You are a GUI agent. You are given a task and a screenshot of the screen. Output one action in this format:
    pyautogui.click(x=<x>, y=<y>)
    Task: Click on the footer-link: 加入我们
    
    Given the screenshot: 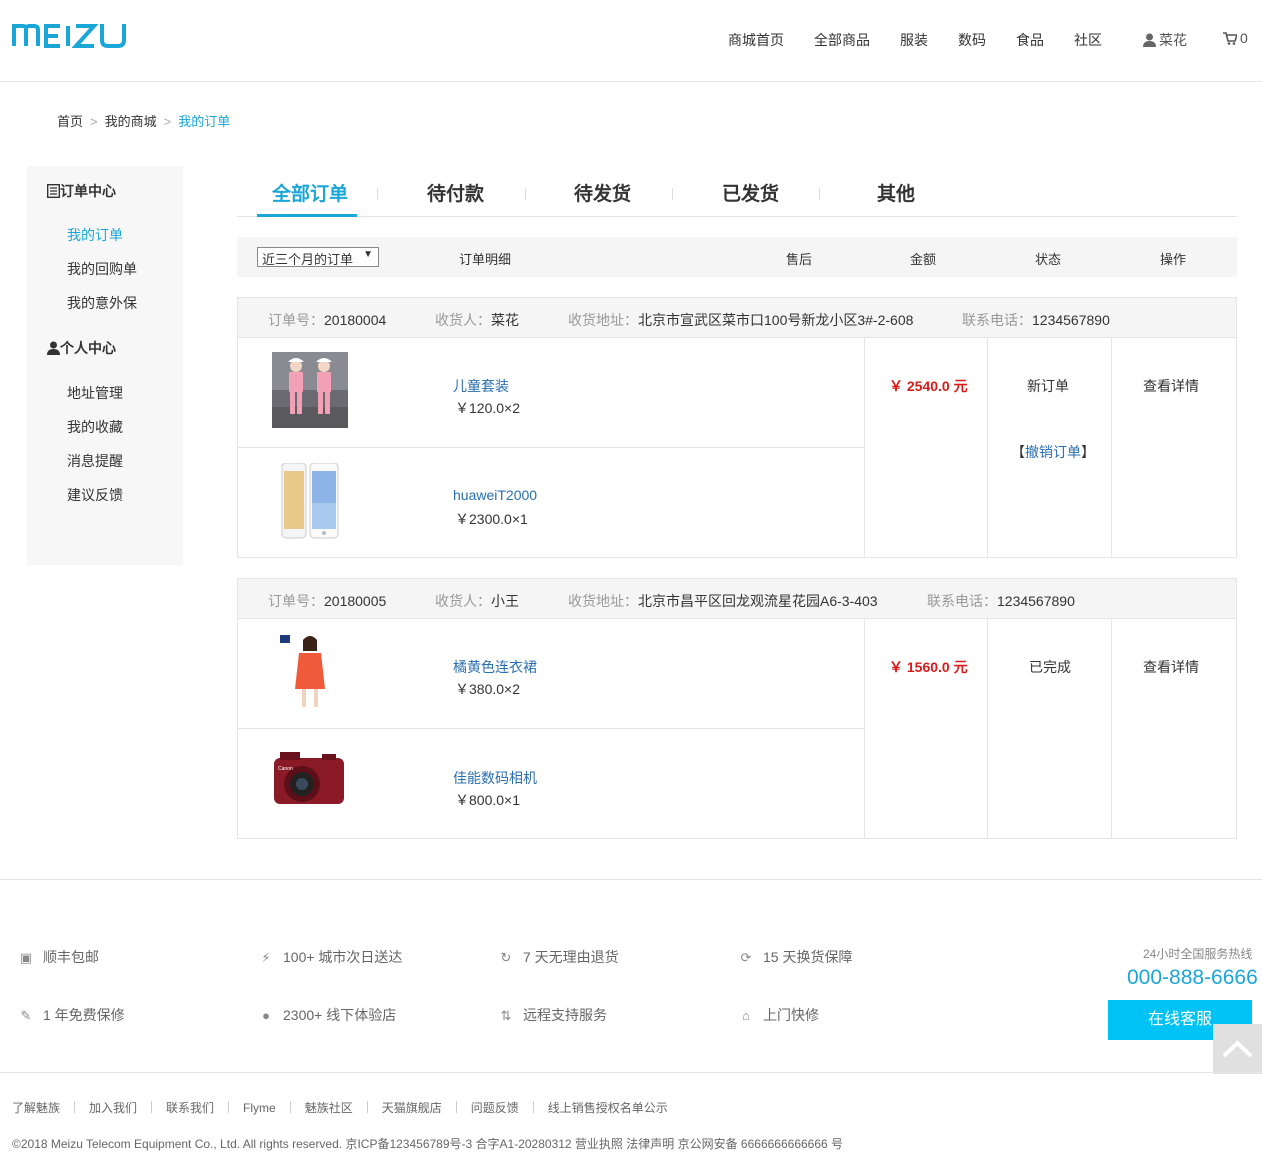 What is the action you would take?
    pyautogui.click(x=113, y=1107)
    